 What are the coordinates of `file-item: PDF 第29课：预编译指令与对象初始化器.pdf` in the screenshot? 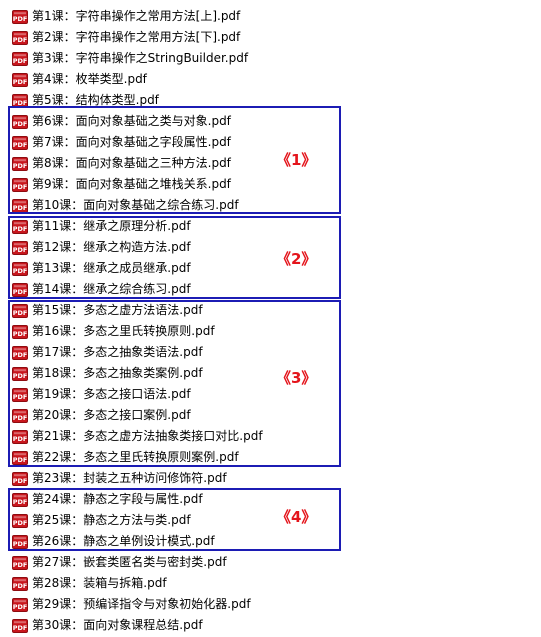 It's located at (137, 603).